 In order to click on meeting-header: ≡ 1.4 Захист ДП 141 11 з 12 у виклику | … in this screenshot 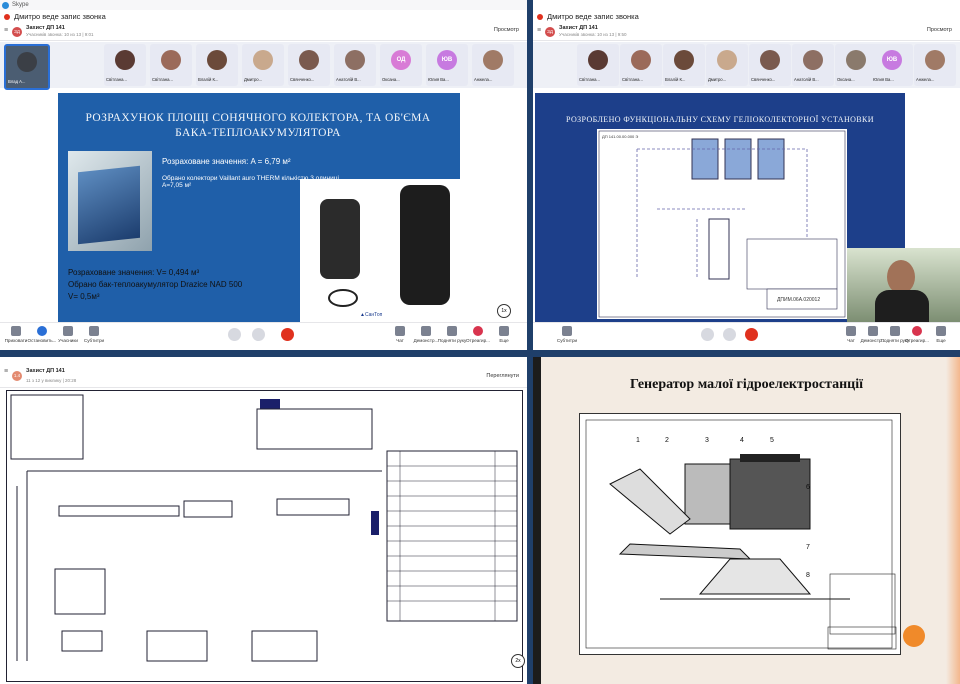, I will do `click(263, 376)`.